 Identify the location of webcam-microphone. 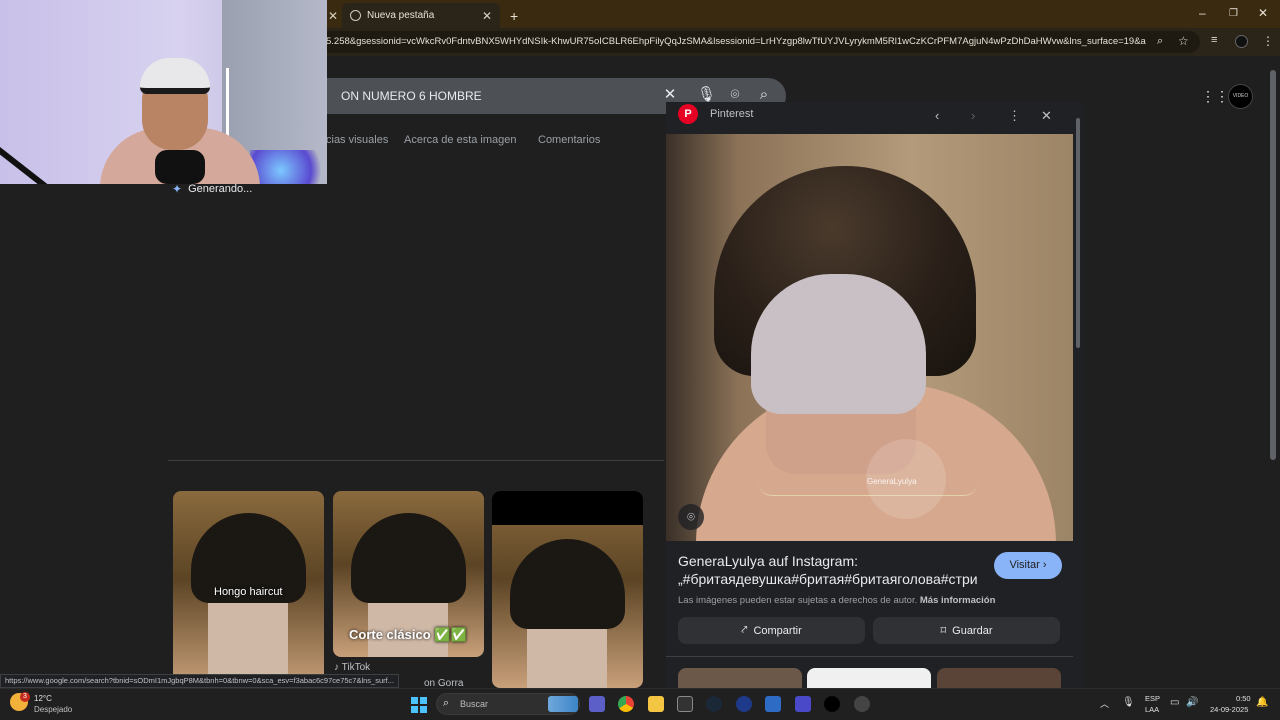
(180, 167).